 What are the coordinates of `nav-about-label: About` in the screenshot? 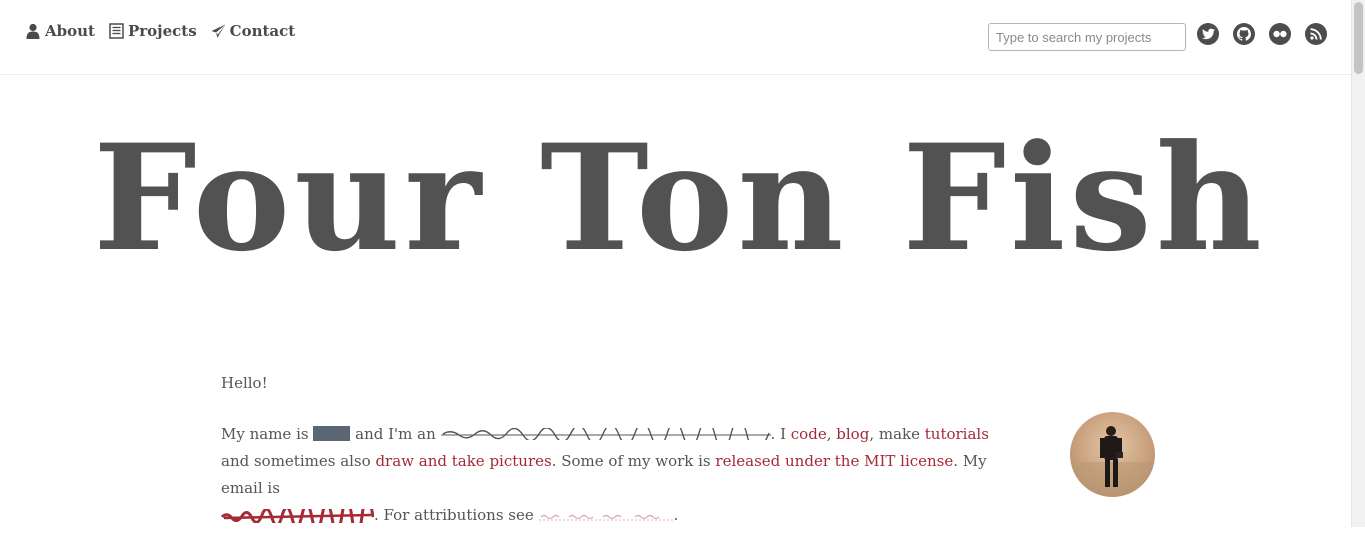 It's located at (70, 31).